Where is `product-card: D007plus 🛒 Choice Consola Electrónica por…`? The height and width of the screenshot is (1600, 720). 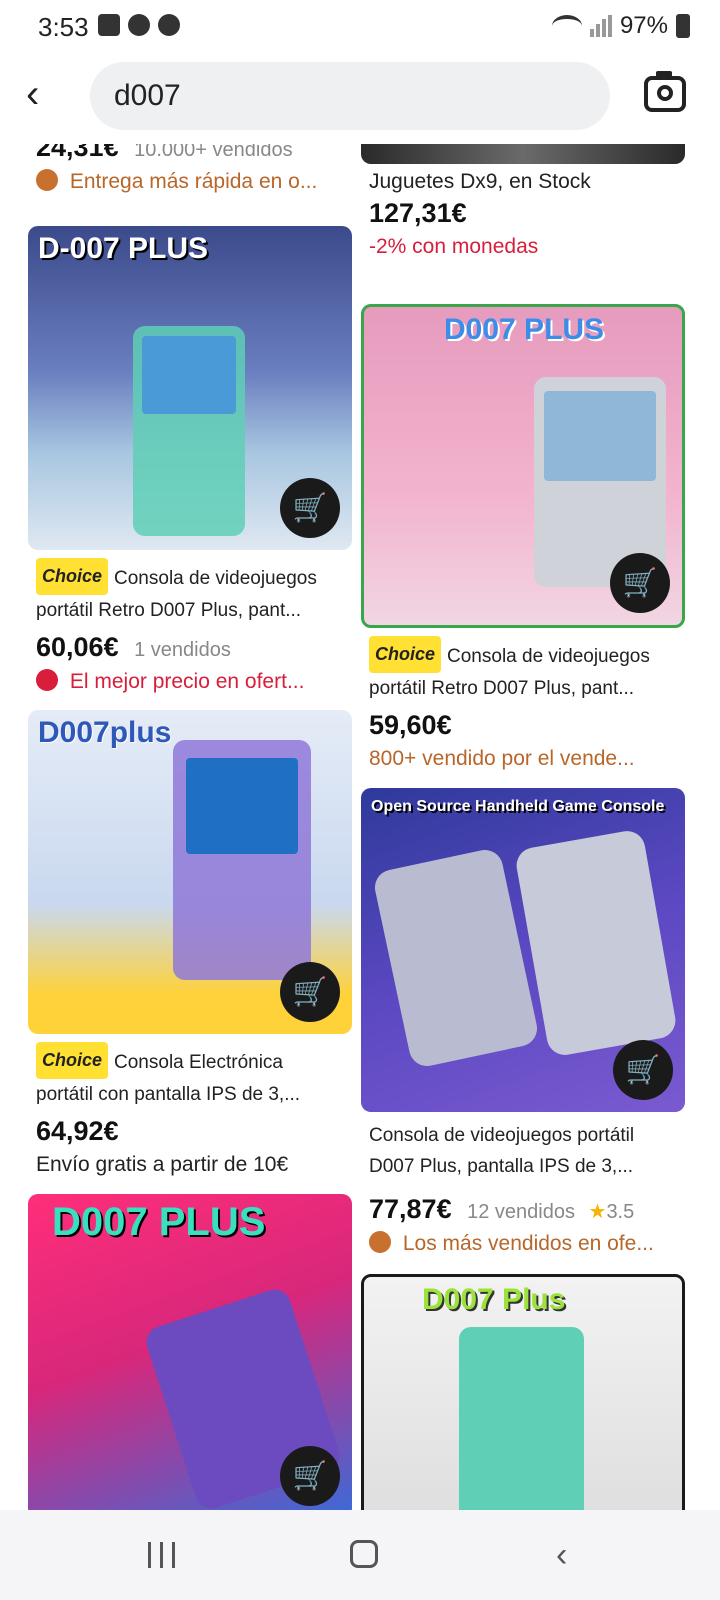
product-card: D007plus 🛒 Choice Consola Electrónica por… is located at coordinates (190, 943).